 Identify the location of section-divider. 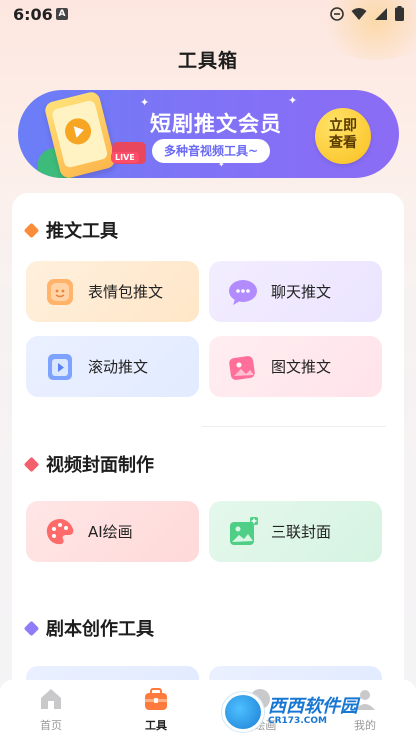
(294, 426).